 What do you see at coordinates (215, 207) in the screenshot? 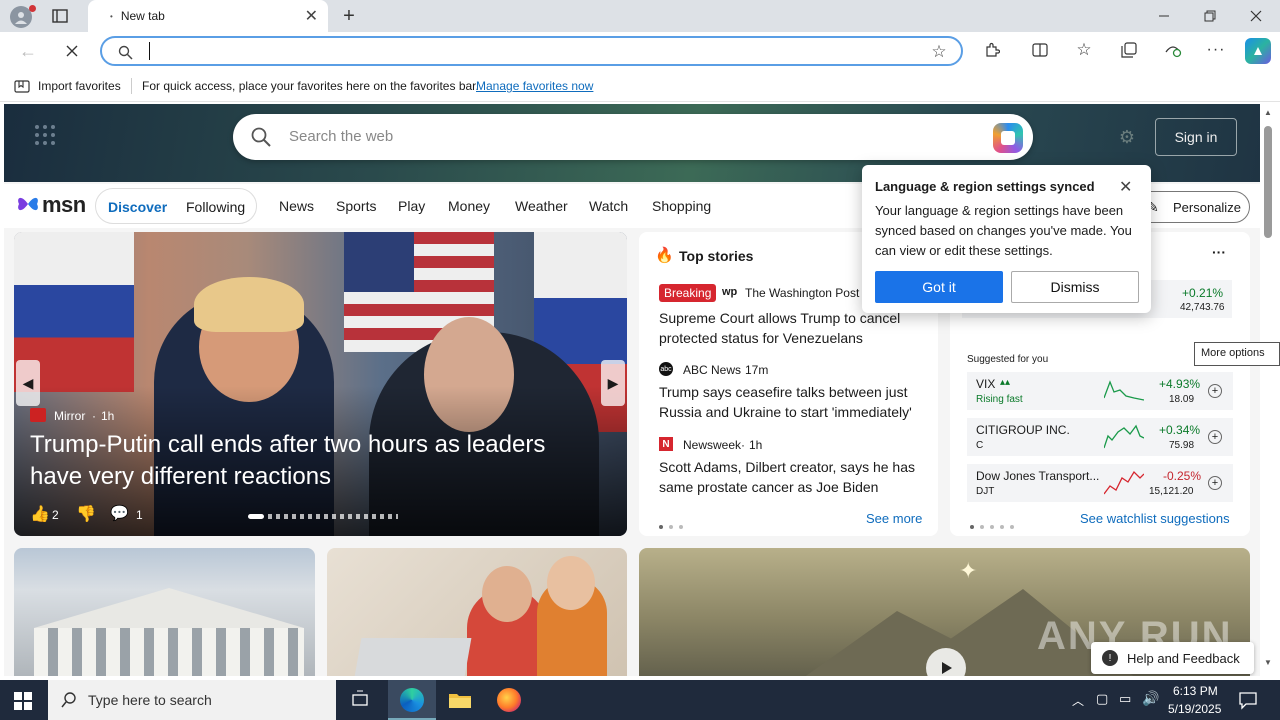
I see `tab-following: Following` at bounding box center [215, 207].